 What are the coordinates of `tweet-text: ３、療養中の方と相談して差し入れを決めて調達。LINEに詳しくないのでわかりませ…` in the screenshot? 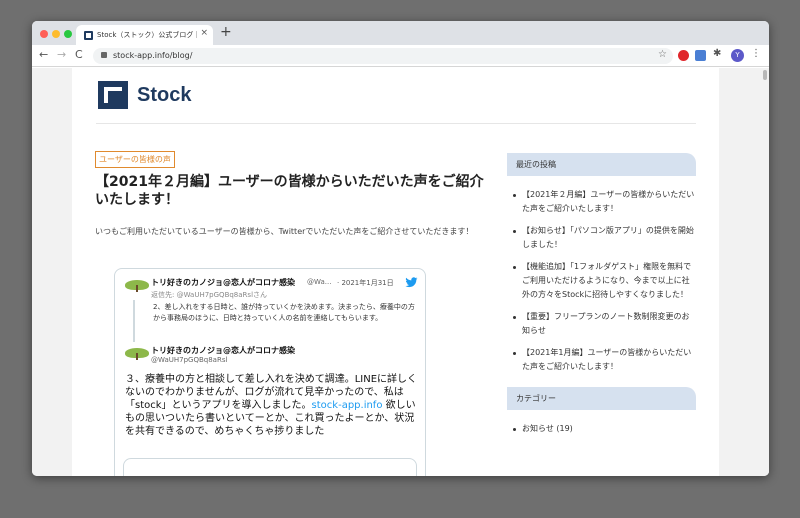 It's located at (273, 405).